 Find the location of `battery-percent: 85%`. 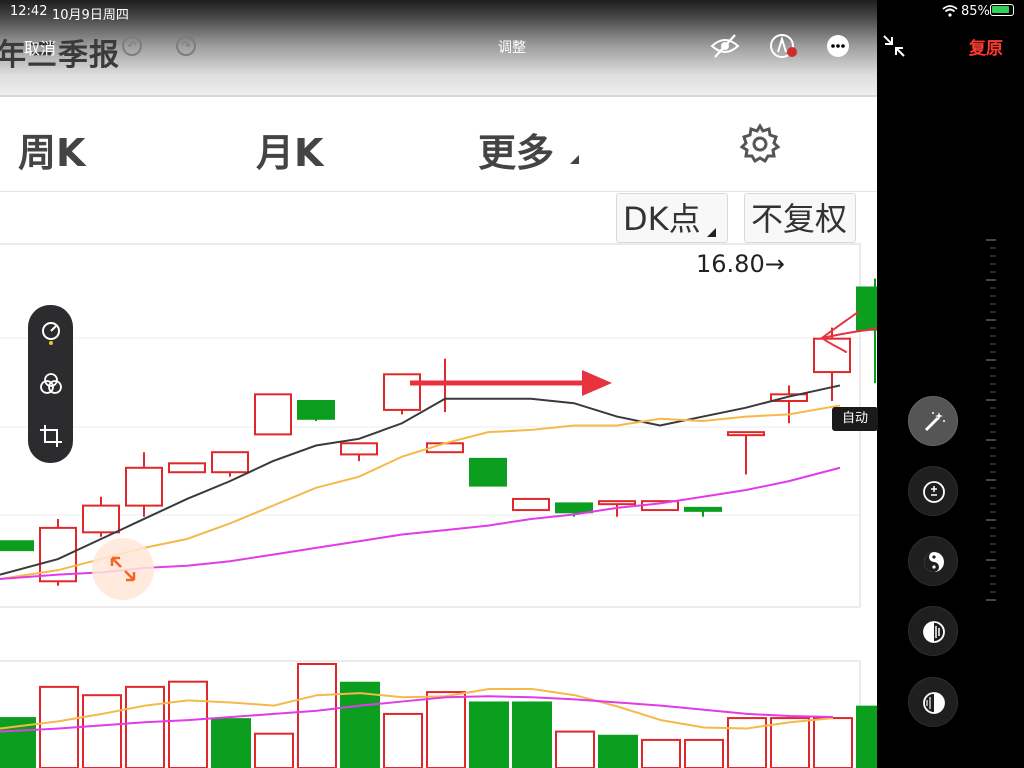

battery-percent: 85% is located at coordinates (975, 11).